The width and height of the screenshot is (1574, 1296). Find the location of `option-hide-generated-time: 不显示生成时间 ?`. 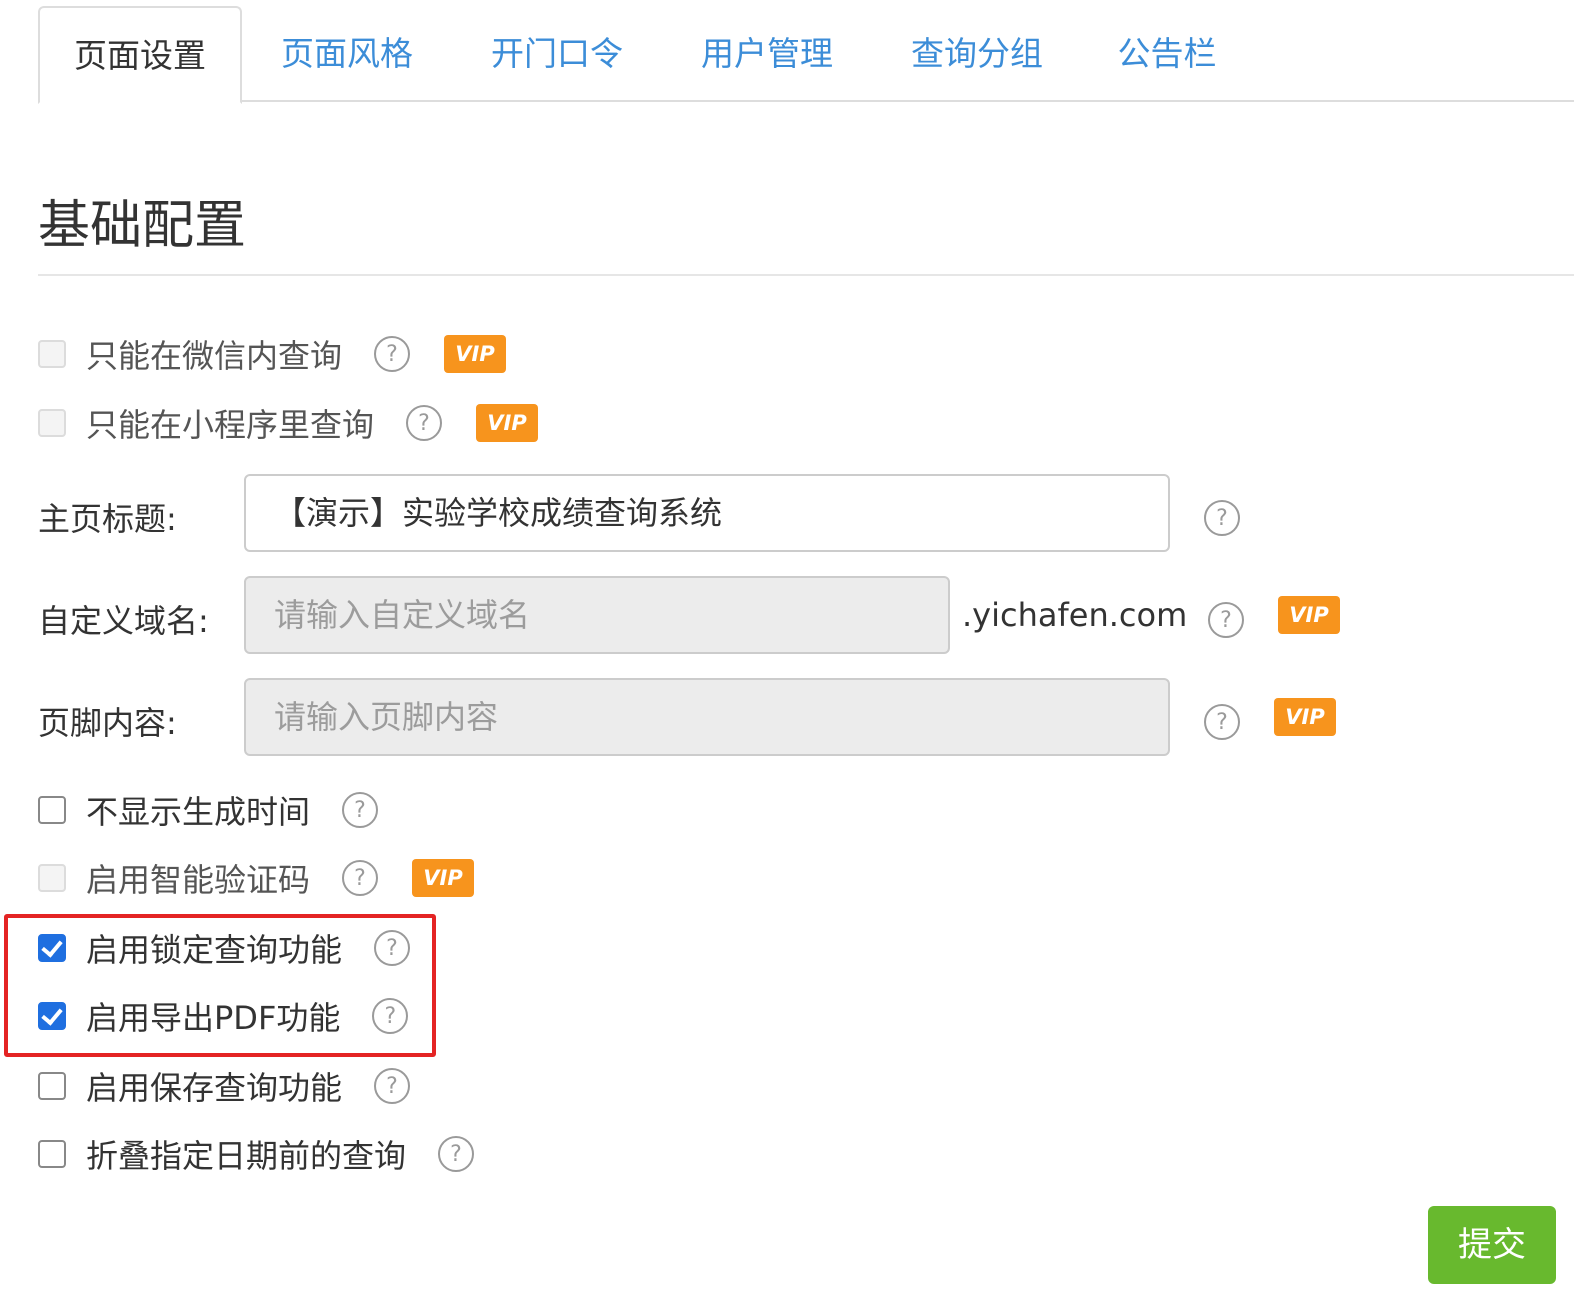

option-hide-generated-time: 不显示生成时间 ? is located at coordinates (208, 810).